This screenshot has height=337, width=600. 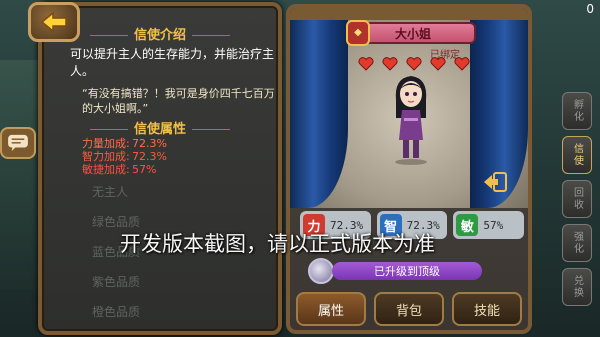 I want to click on side-item-exchange: 兑换, so click(x=577, y=287).